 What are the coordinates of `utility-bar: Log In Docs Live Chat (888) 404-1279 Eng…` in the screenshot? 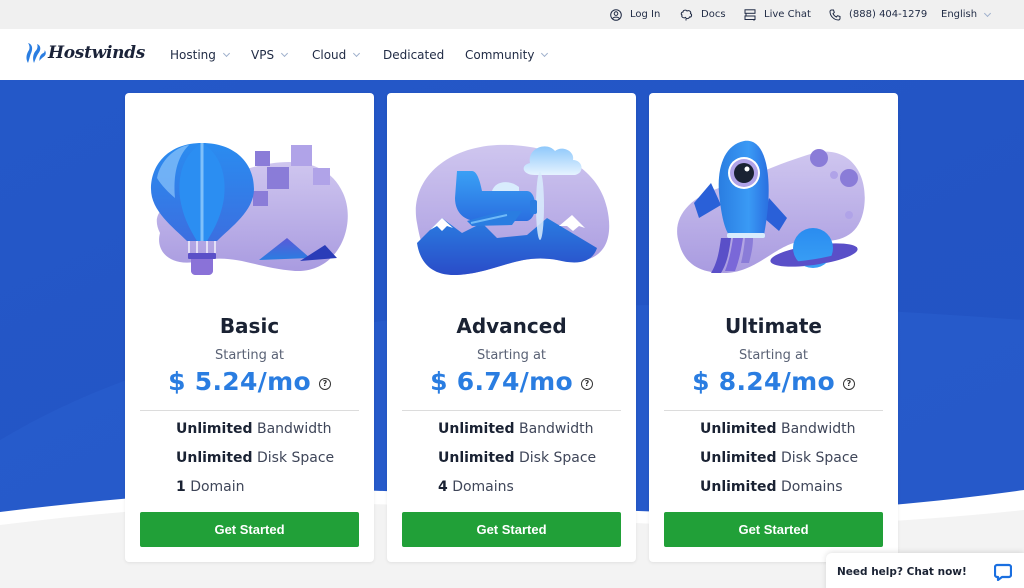 It's located at (512, 14).